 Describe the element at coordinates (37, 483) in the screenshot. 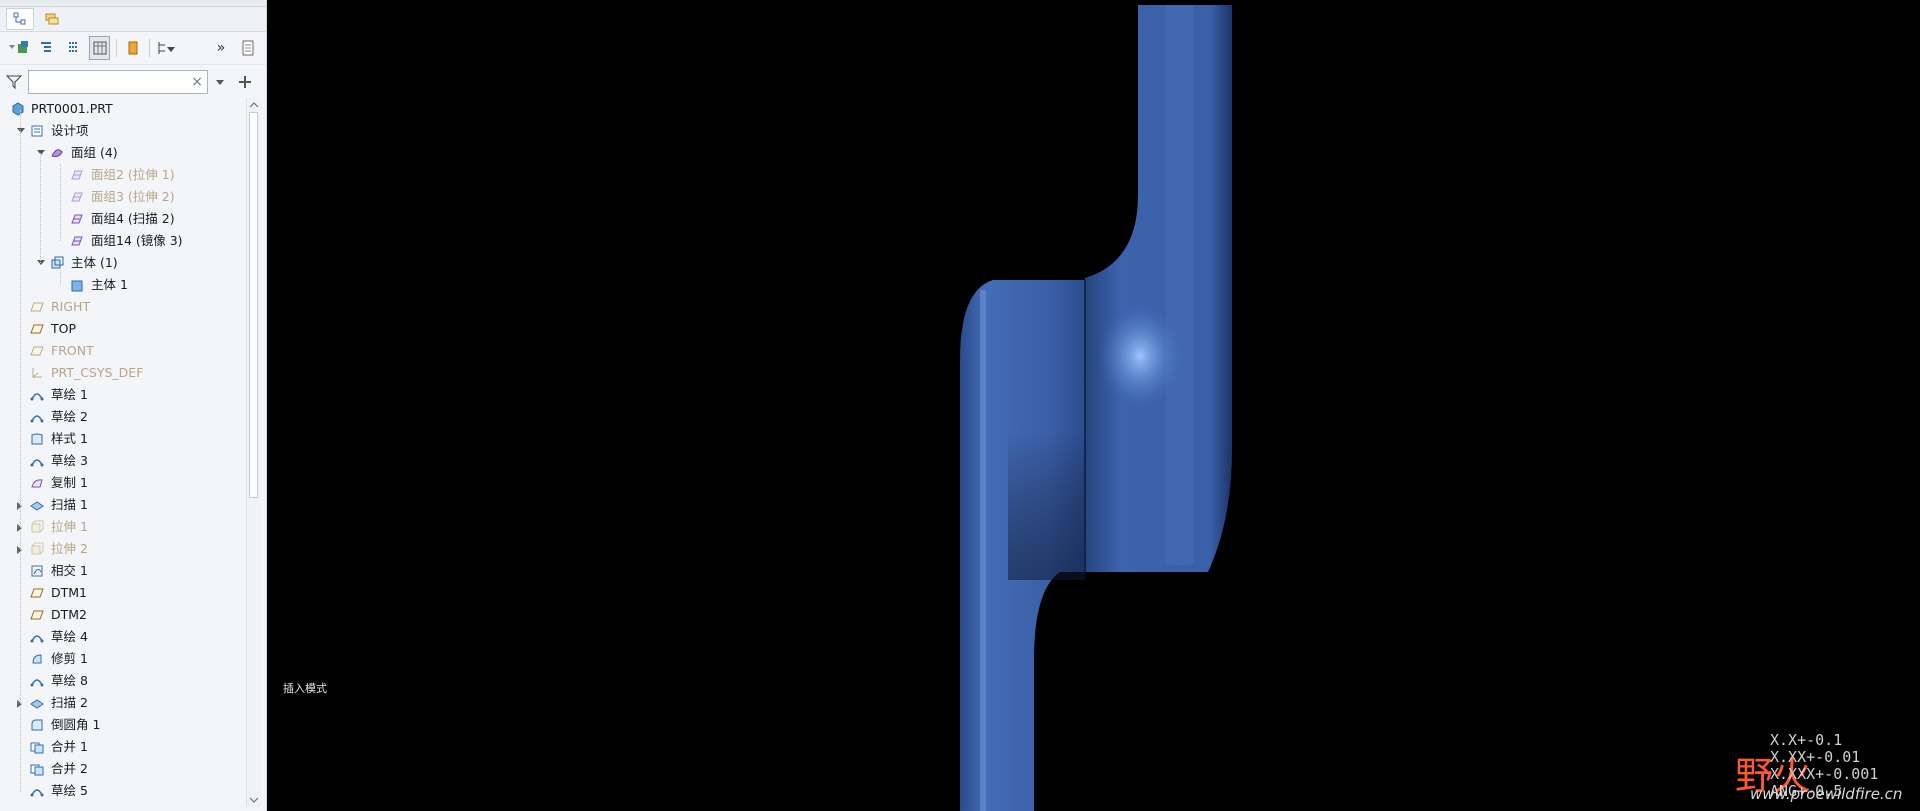

I see `copy-icon` at that location.